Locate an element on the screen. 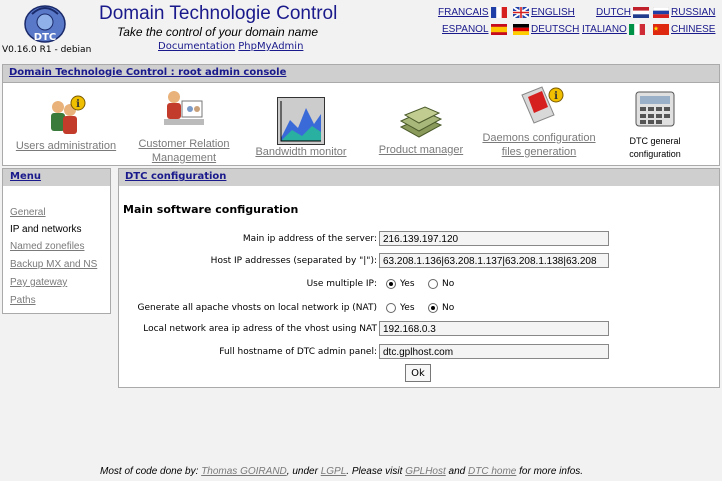  tool-users-administration: i Users administration is located at coordinates (66, 118).